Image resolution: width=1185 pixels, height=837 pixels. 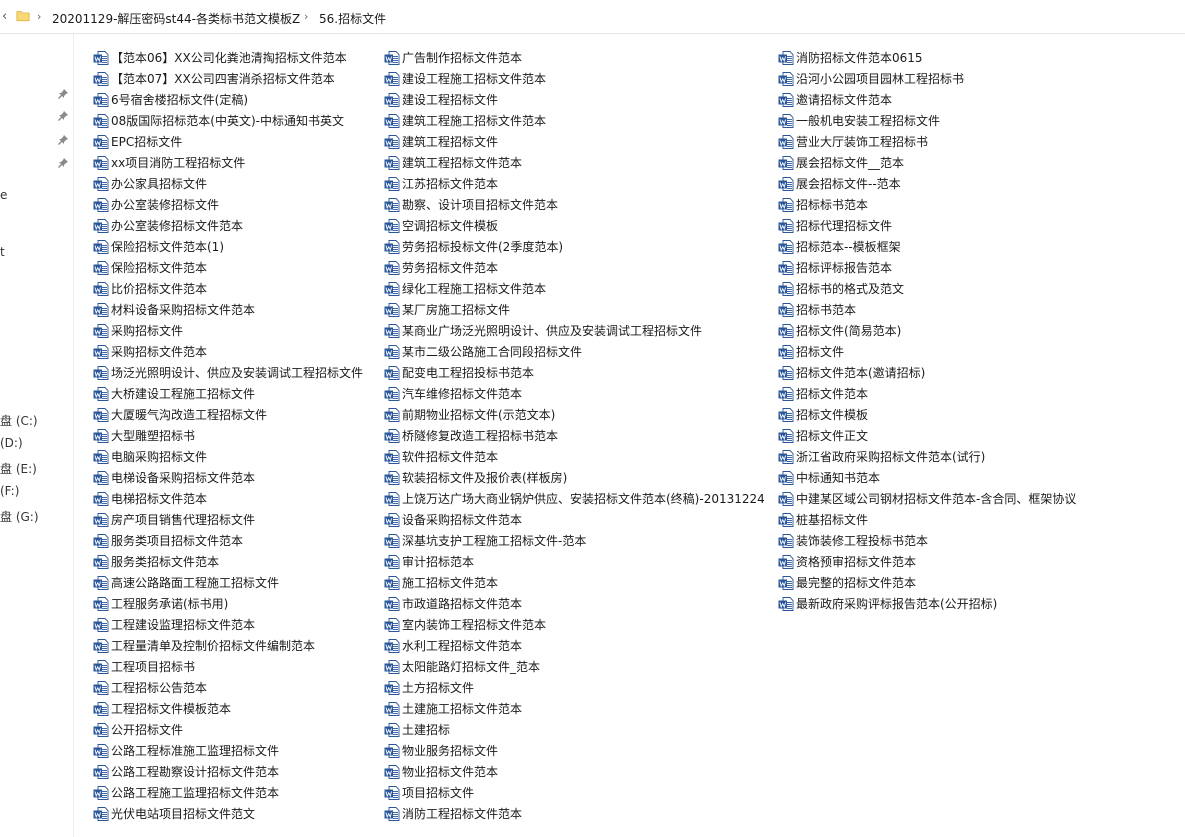 What do you see at coordinates (180, 414) in the screenshot?
I see `file-item: 大厦暖气沟改造工程招标文件` at bounding box center [180, 414].